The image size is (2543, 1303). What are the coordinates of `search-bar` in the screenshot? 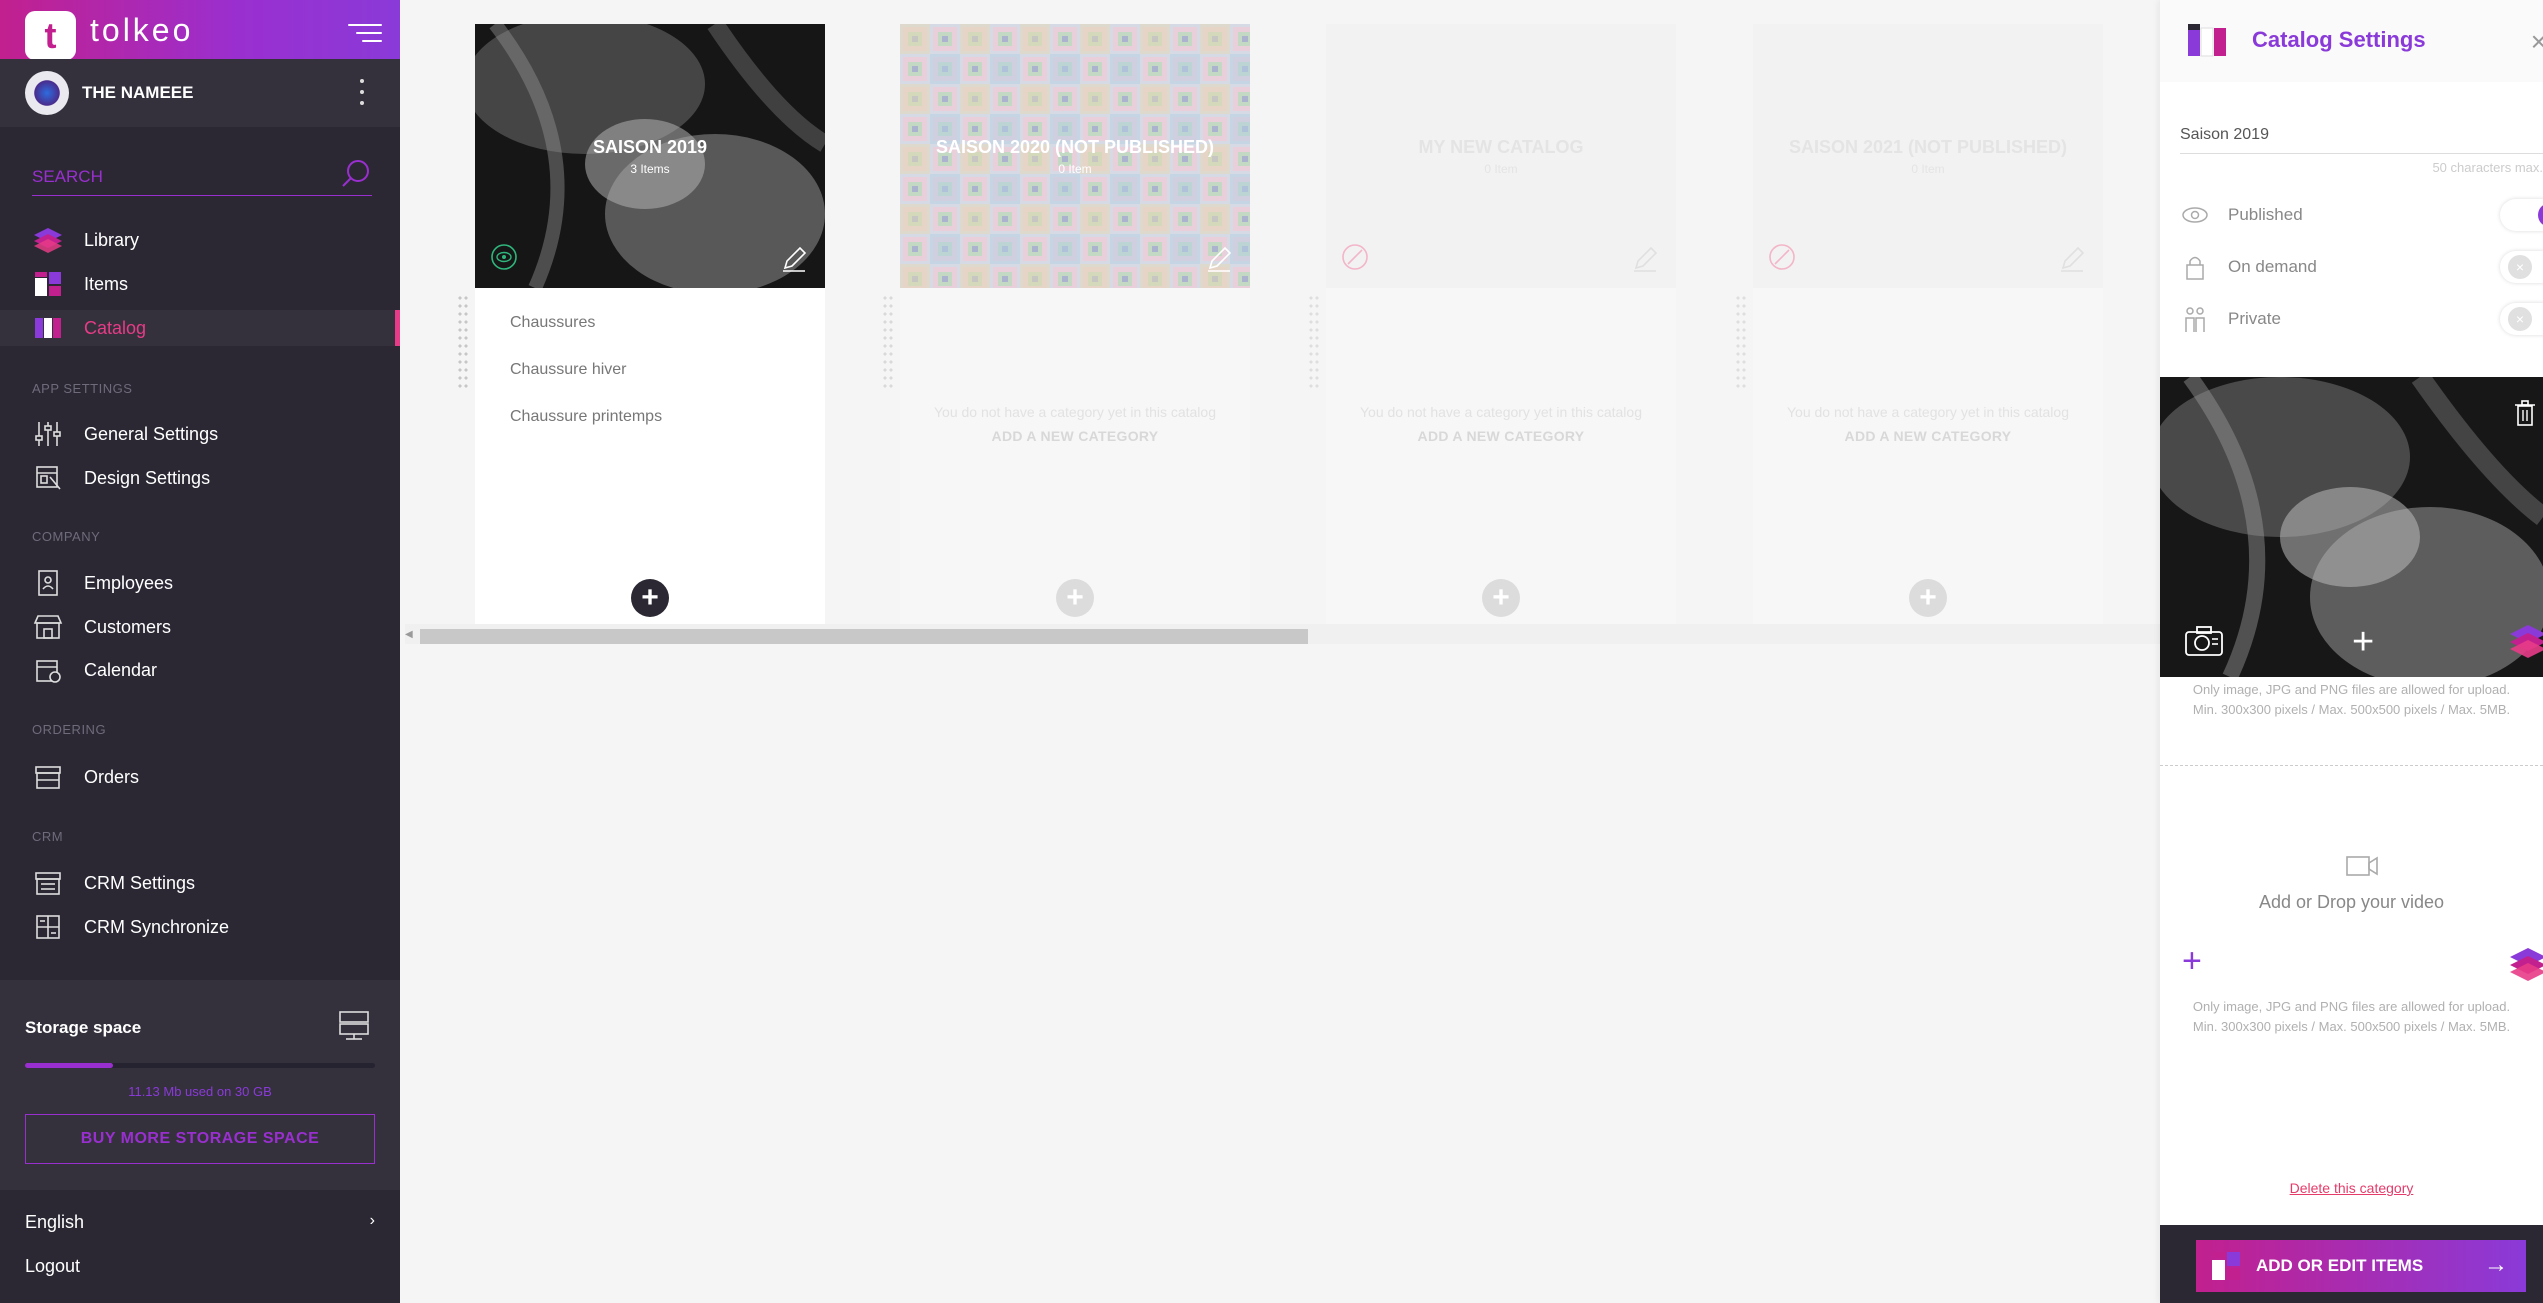 It's located at (202, 173).